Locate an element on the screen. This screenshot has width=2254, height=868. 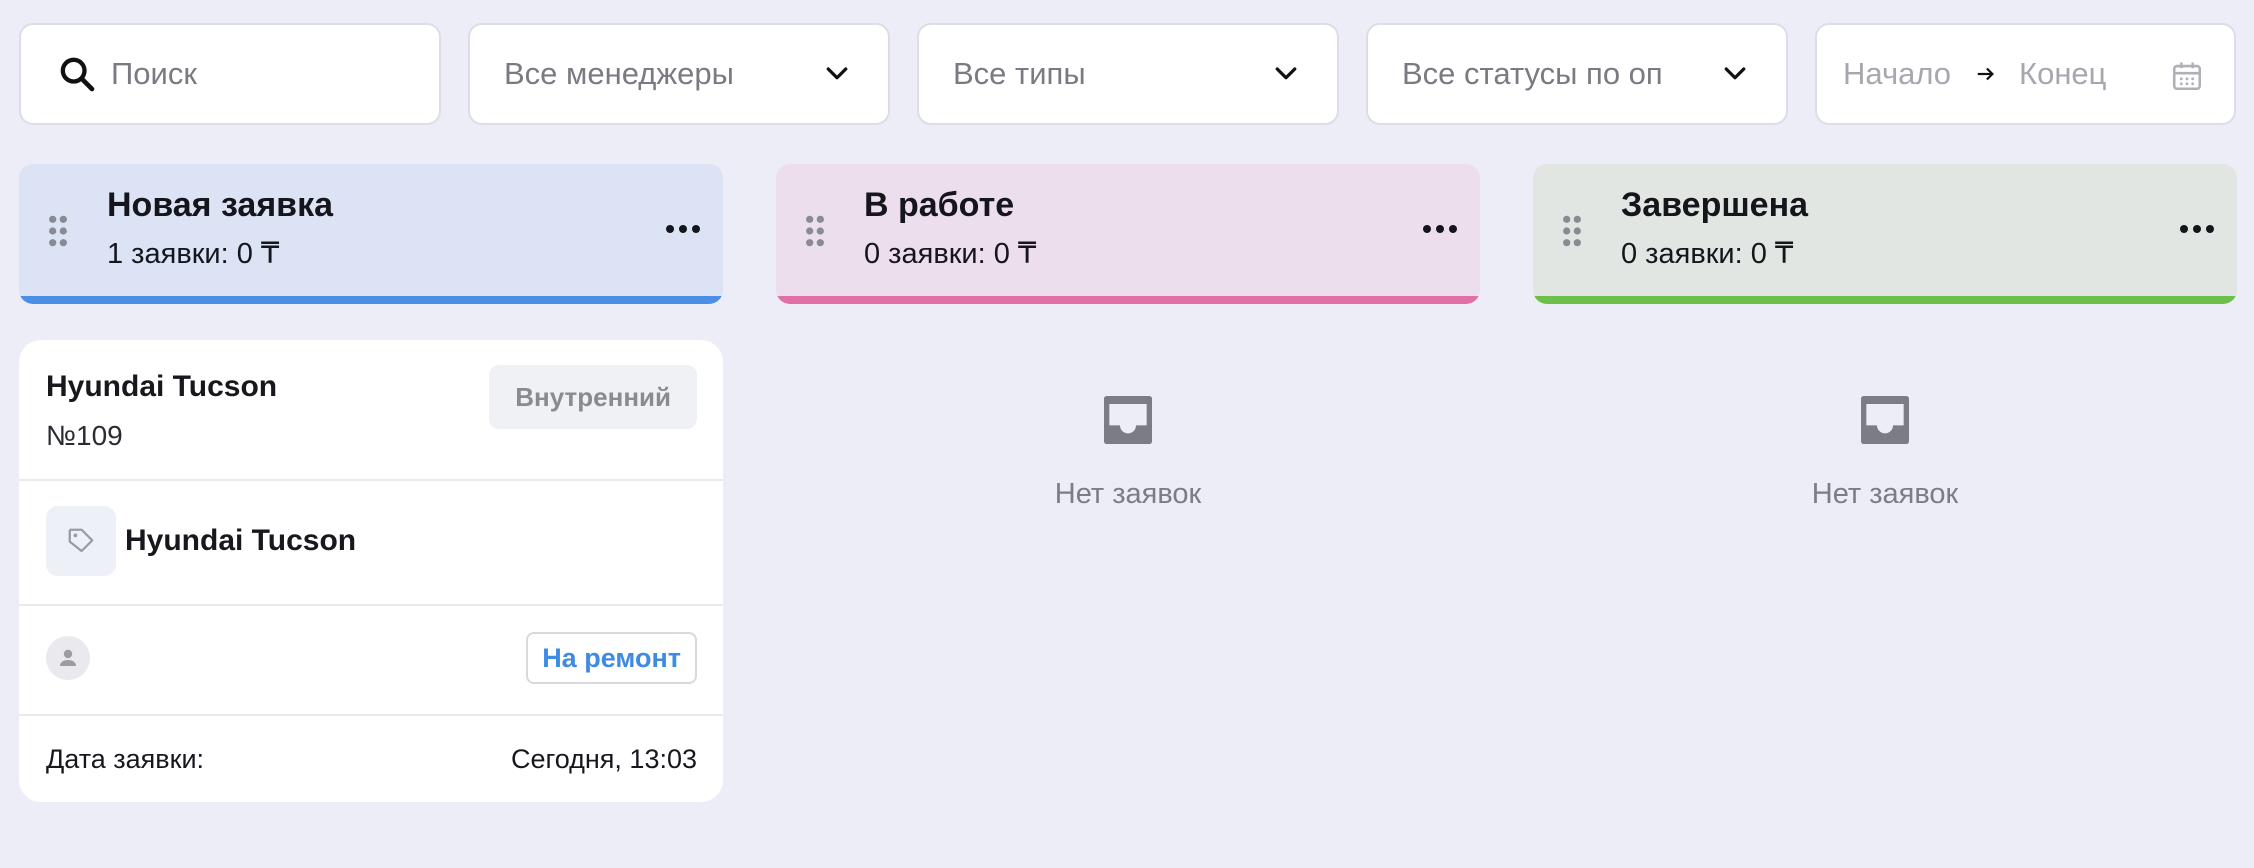
tag-icon is located at coordinates (81, 540).